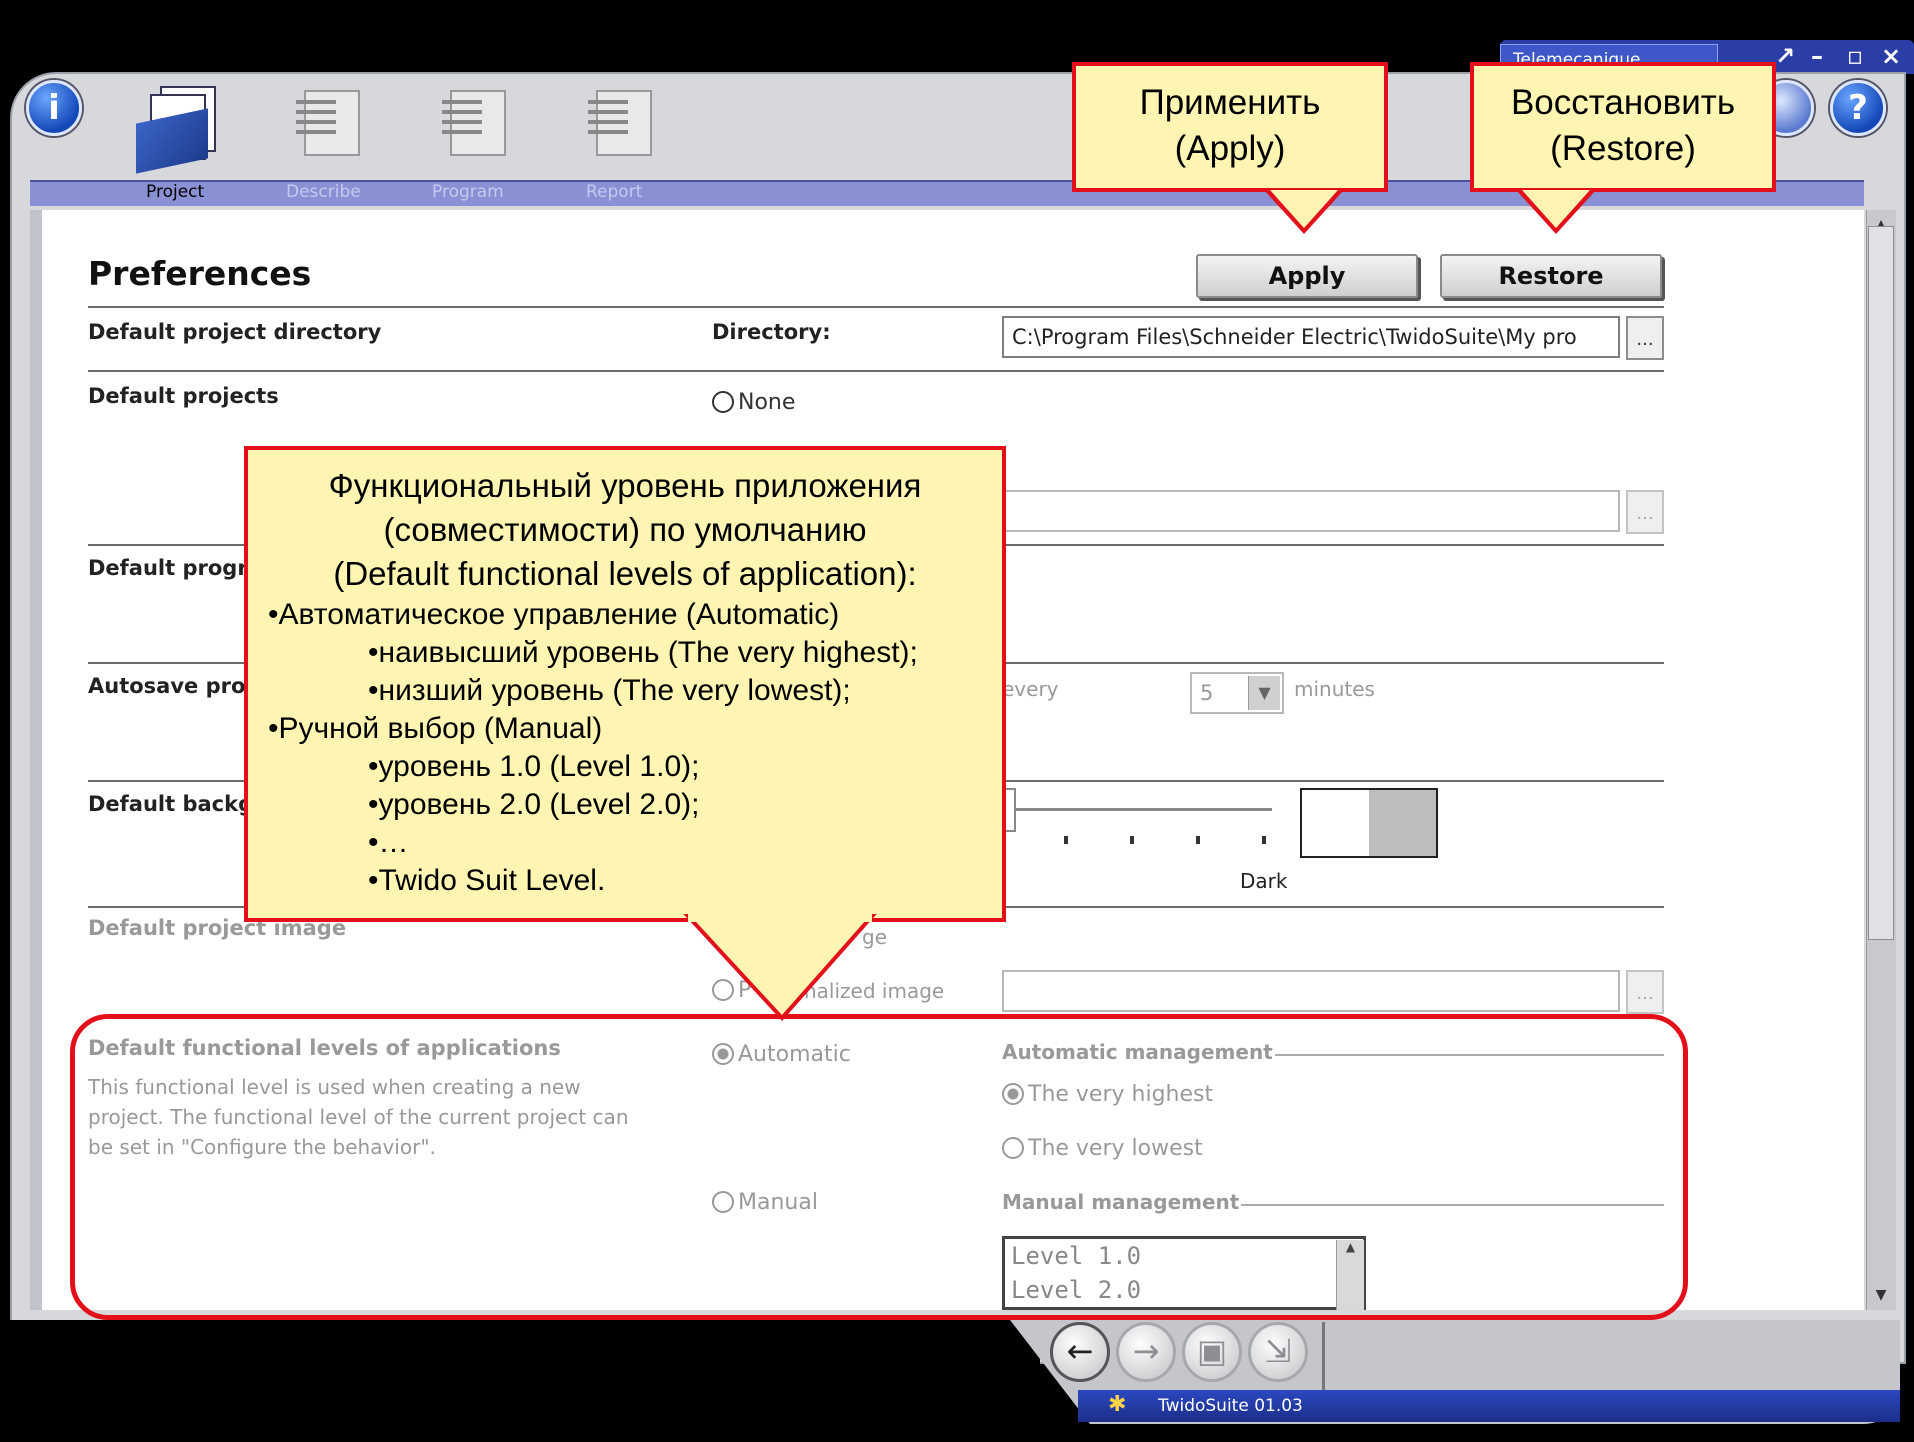 The height and width of the screenshot is (1442, 1914). Describe the element at coordinates (1230, 127) in the screenshot. I see `callout-apply: Применить (Apply)` at that location.